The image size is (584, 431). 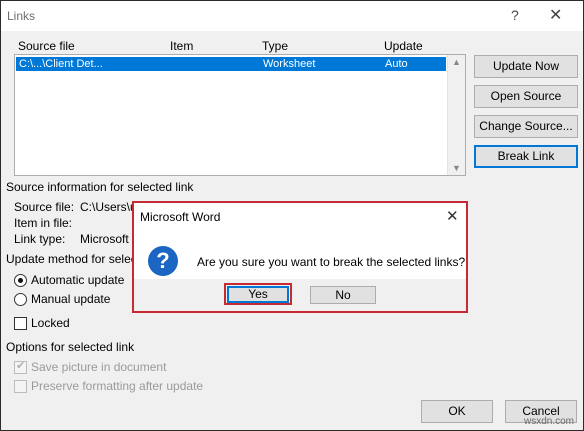 I want to click on automatic-update-radio, so click(x=20, y=280).